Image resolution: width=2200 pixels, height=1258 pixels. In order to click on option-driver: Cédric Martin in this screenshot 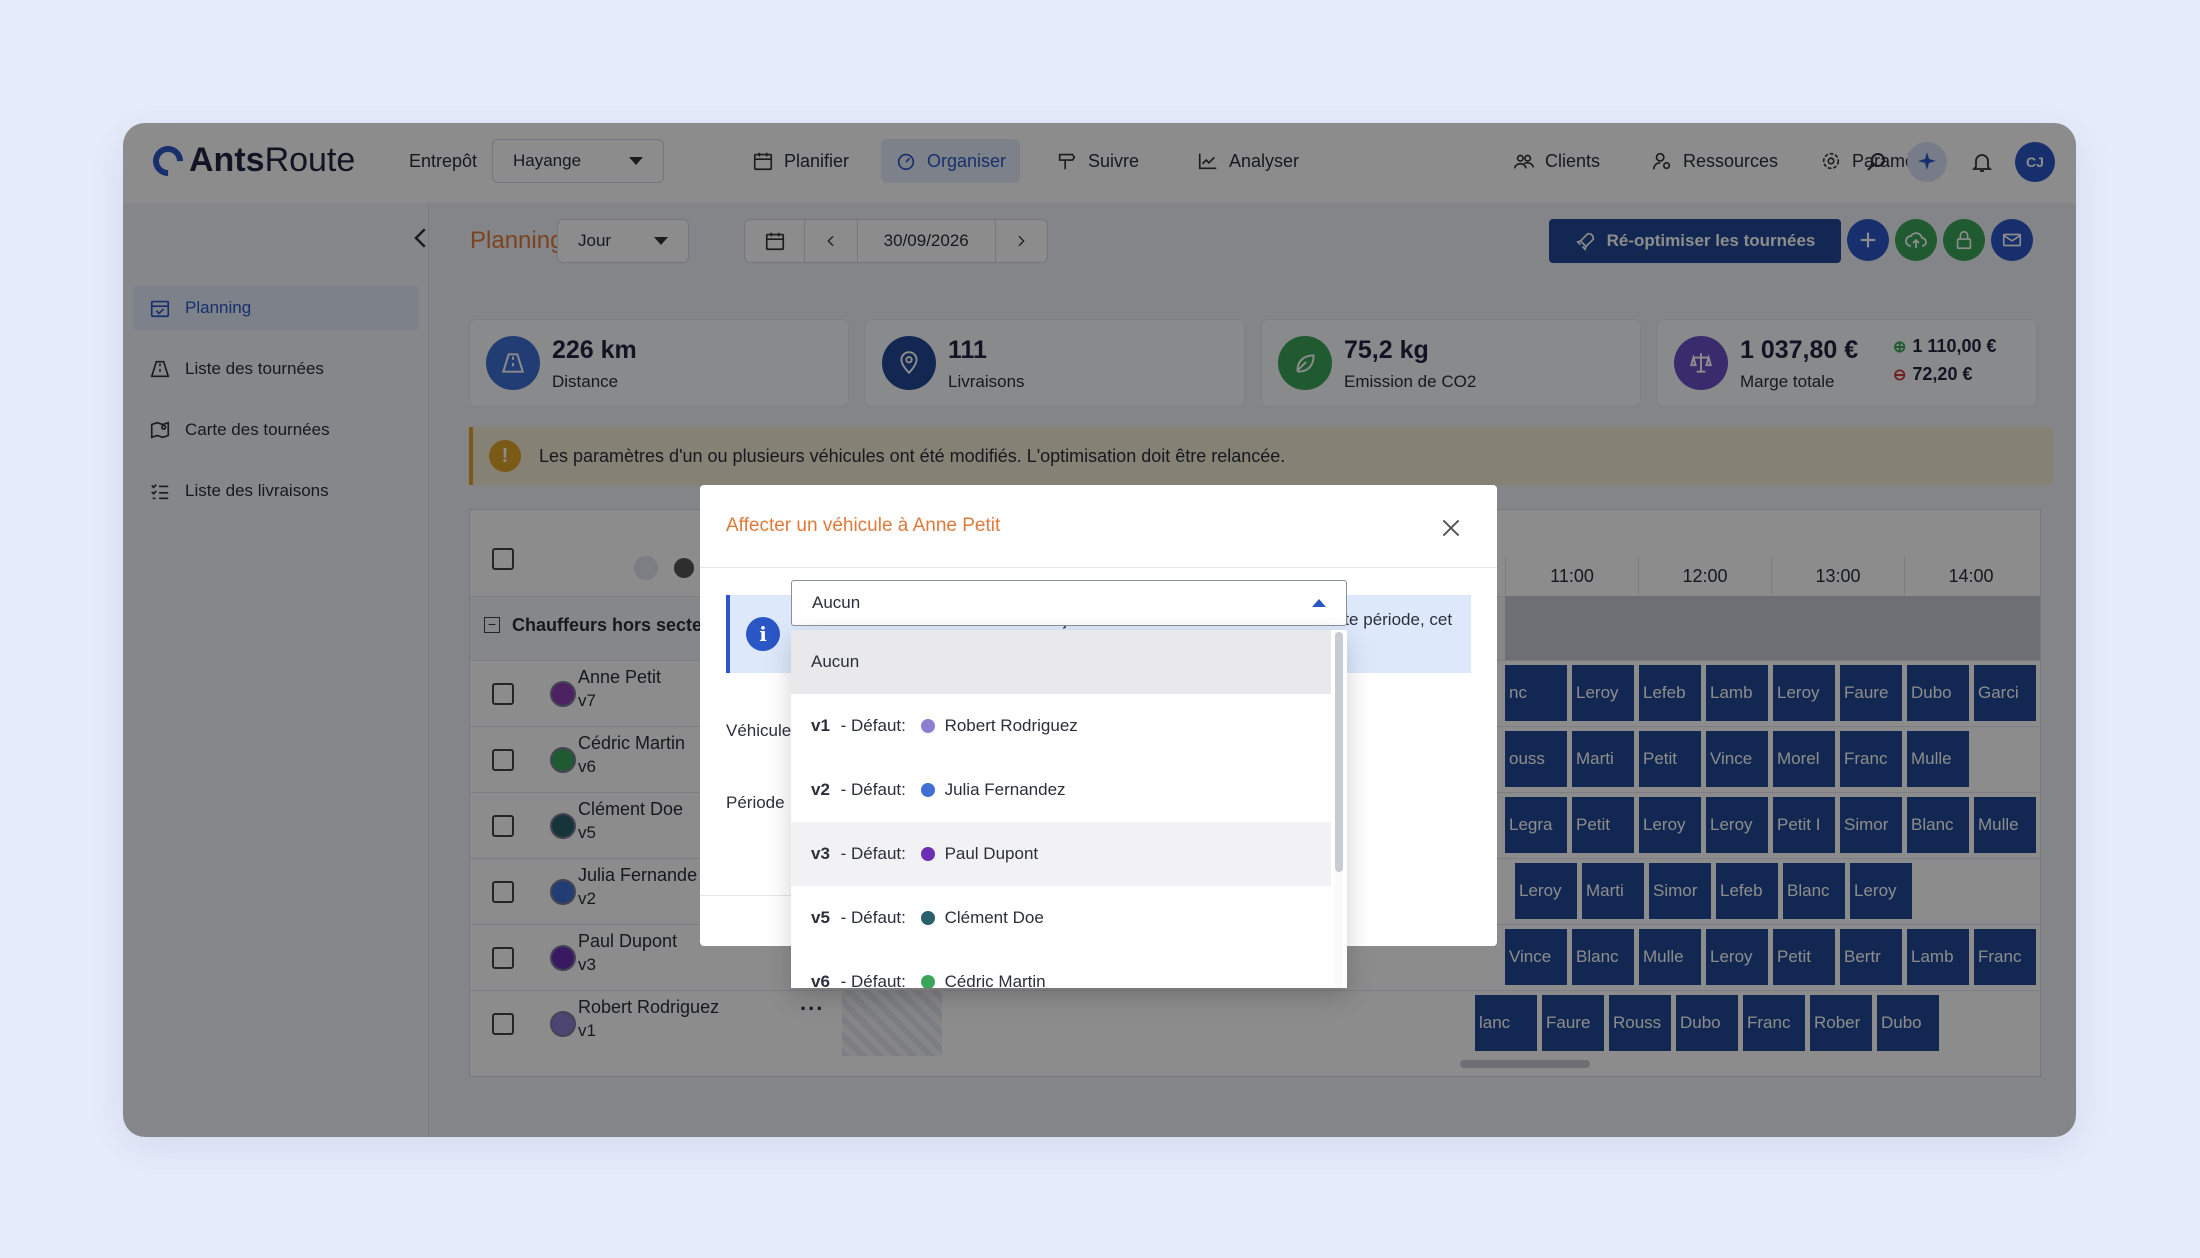, I will do `click(995, 980)`.